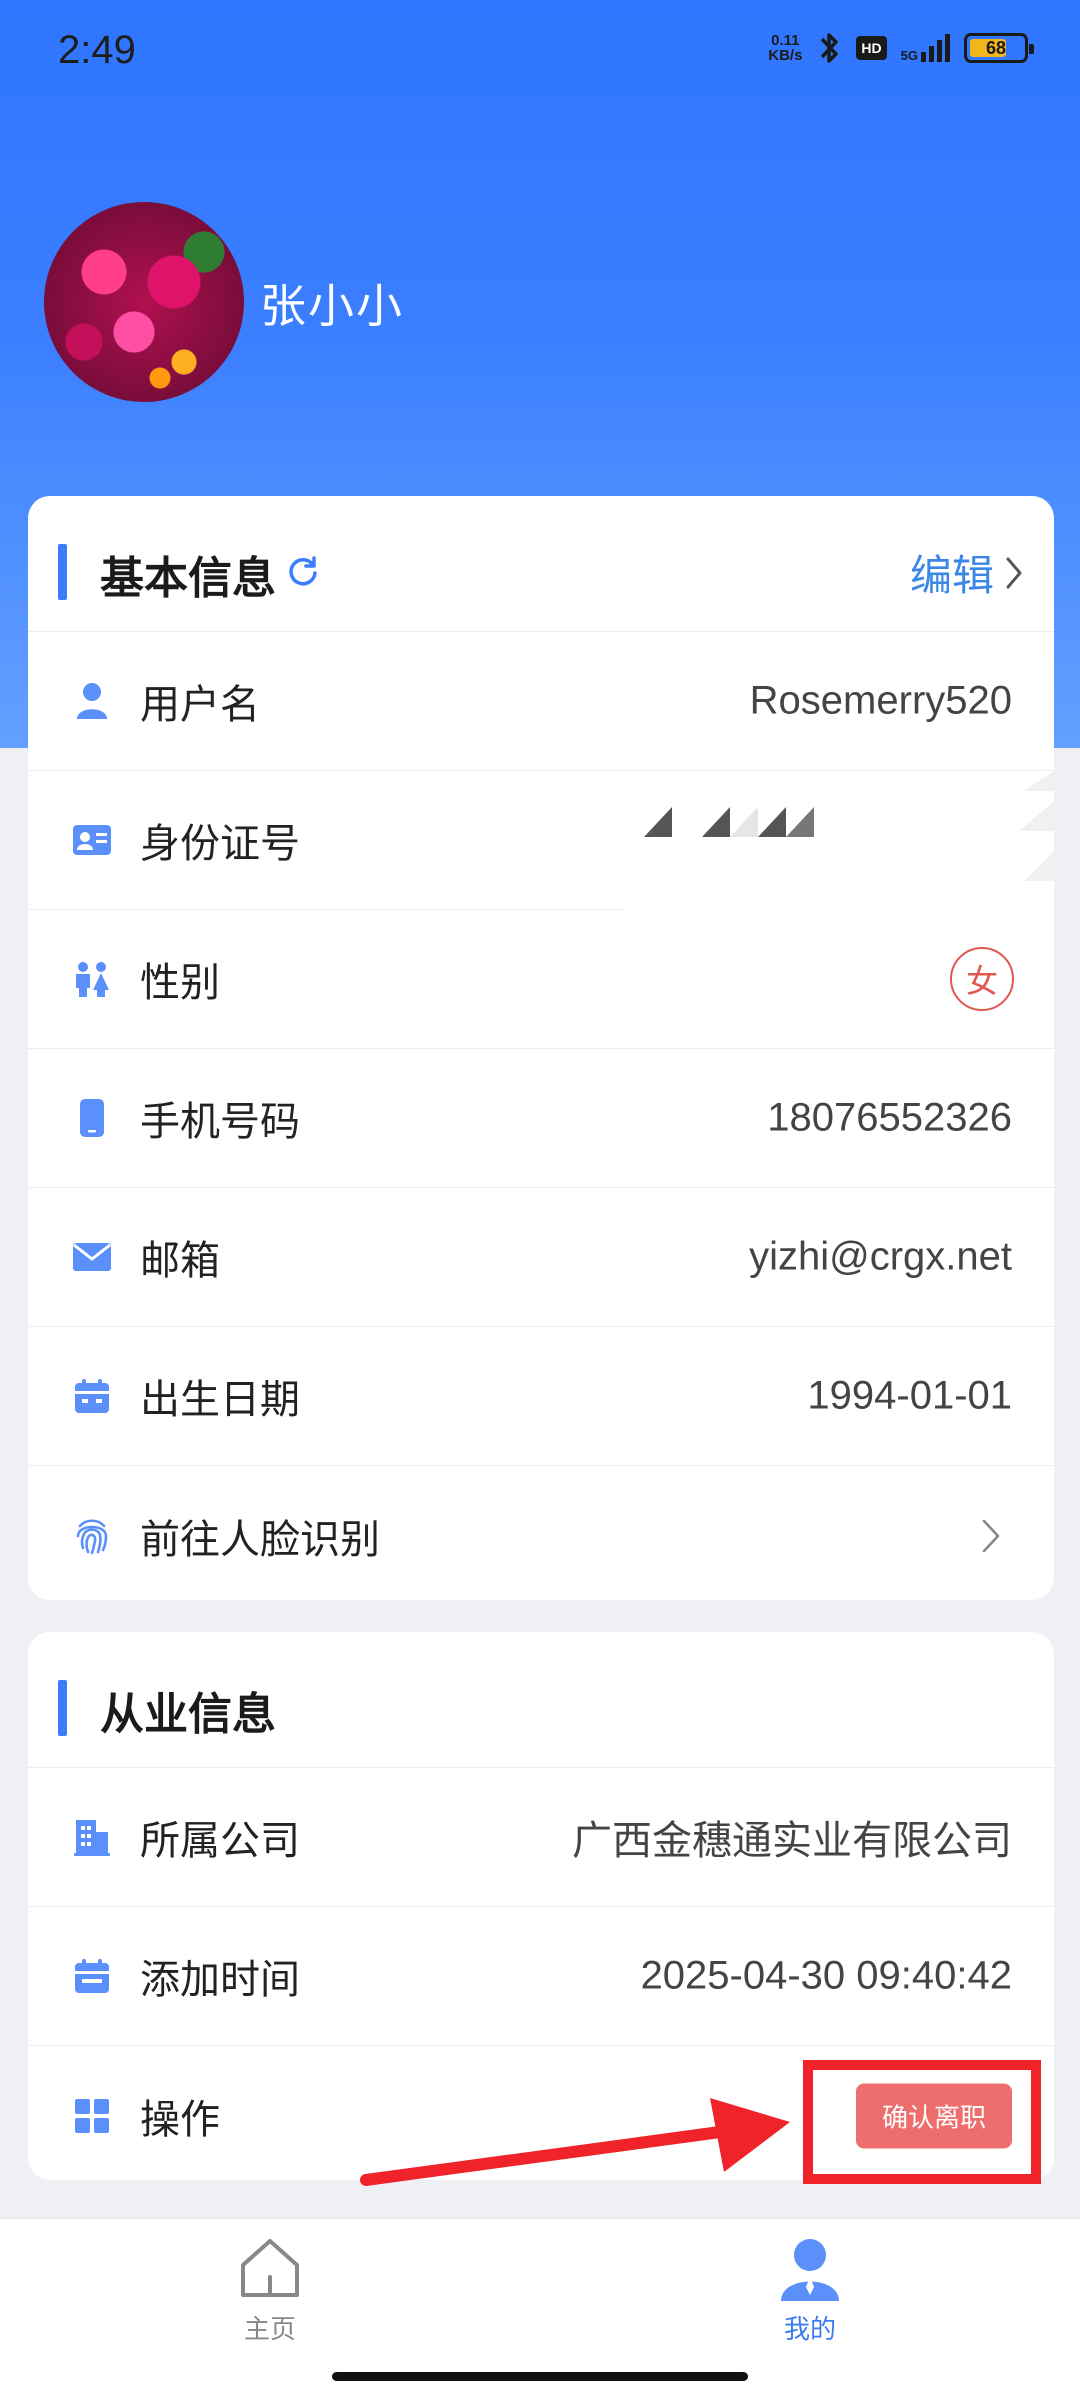  I want to click on fingerprint-icon, so click(92, 1536).